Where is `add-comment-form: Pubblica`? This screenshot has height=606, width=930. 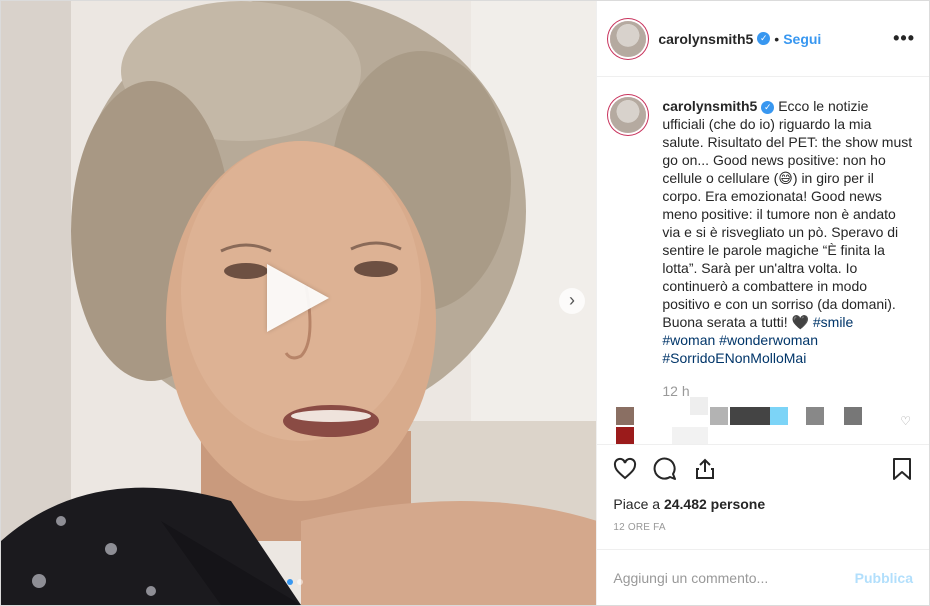
add-comment-form: Pubblica is located at coordinates (763, 577).